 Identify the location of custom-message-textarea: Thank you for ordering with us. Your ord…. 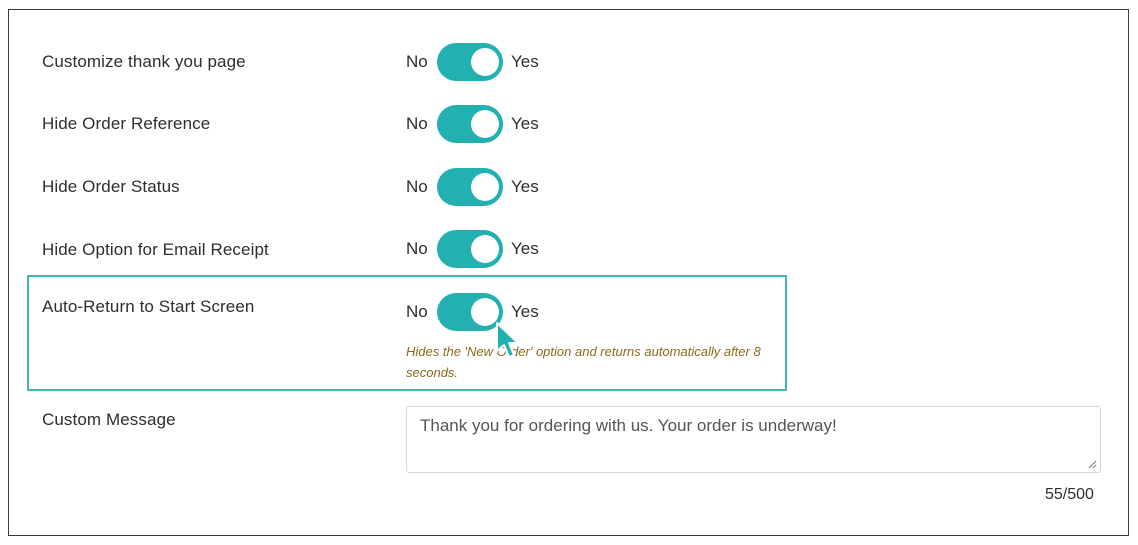
(753, 439).